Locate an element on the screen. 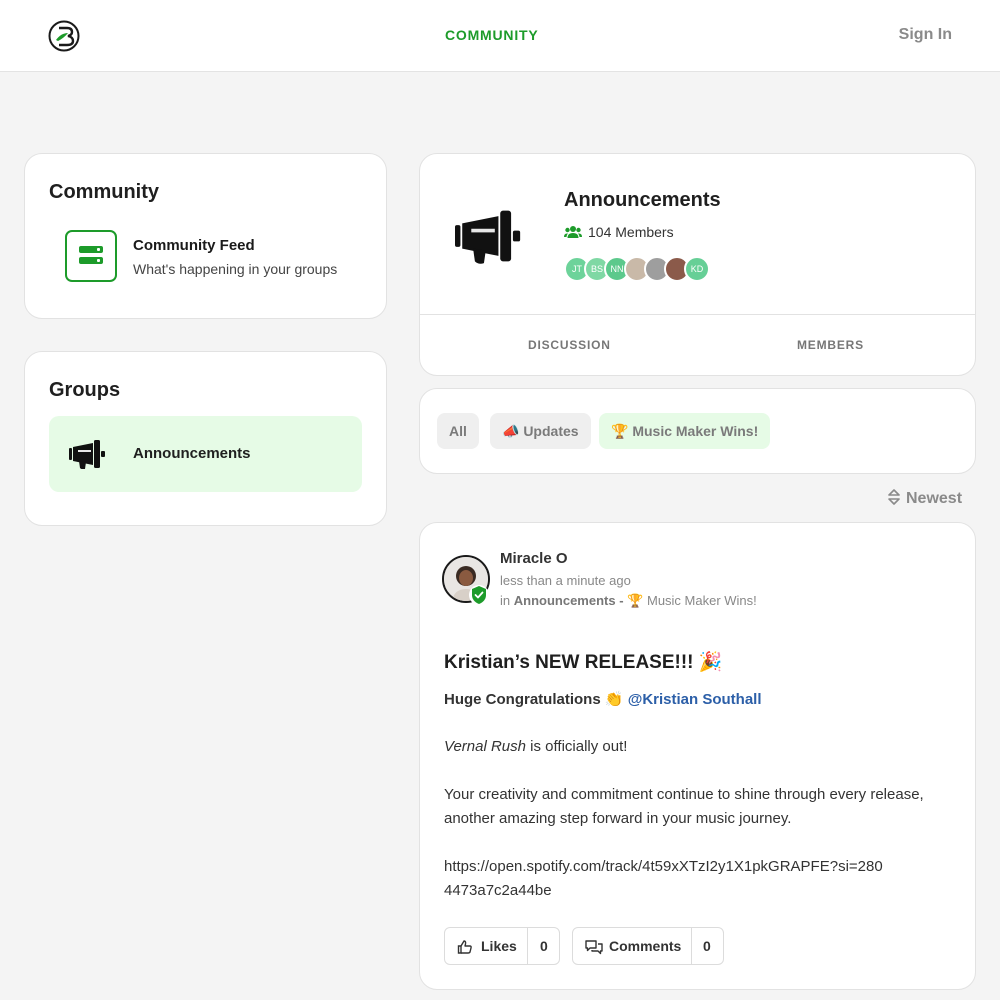  groups-heading: Groups is located at coordinates (85, 390).